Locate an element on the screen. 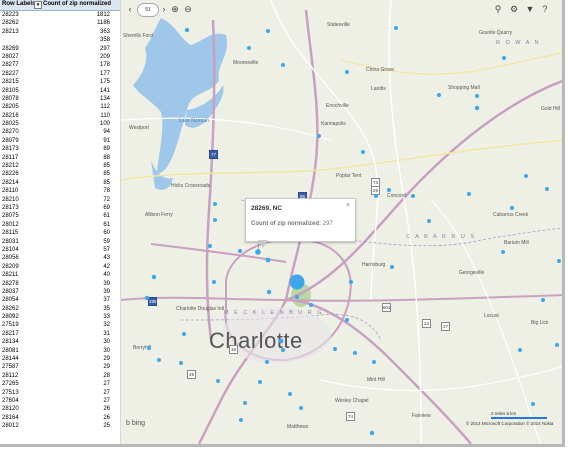  pivot-row: 27265 27 is located at coordinates (60, 384).